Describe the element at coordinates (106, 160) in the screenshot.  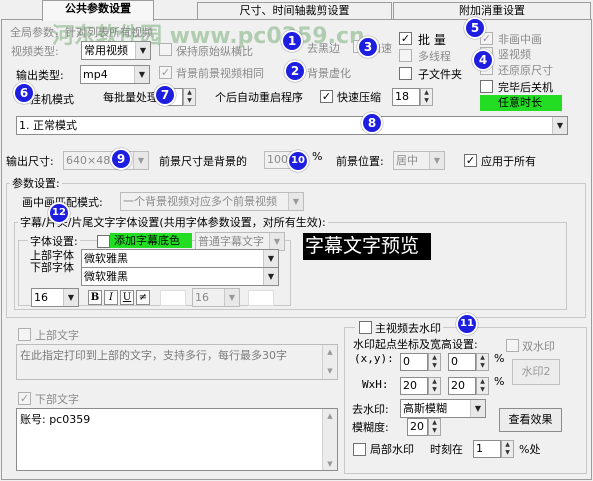
I see `output-size-select: 640×480 ▼` at that location.